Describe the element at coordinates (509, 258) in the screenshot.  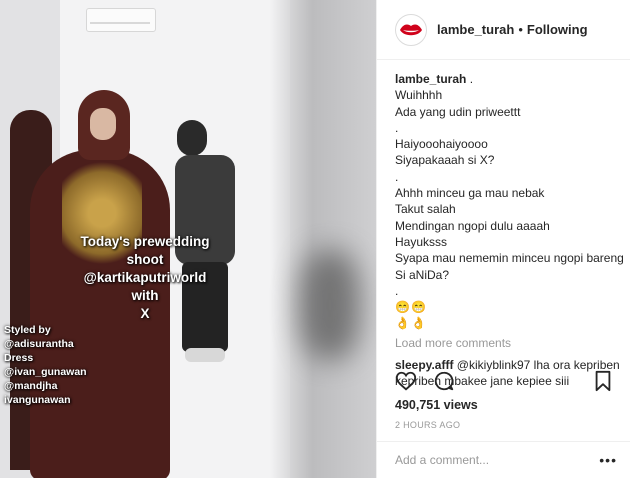
I see `caption-line: Syapa mau nememin minceu ngopi bareng` at that location.